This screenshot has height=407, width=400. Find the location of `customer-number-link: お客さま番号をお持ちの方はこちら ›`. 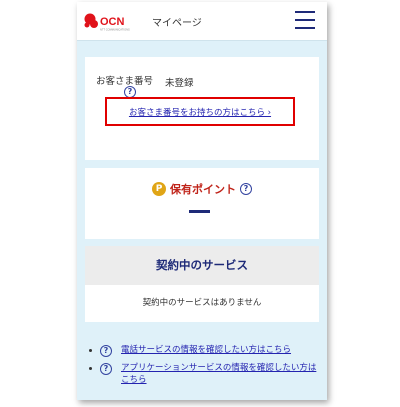

customer-number-link: お客さま番号をお持ちの方はこちら › is located at coordinates (200, 112).